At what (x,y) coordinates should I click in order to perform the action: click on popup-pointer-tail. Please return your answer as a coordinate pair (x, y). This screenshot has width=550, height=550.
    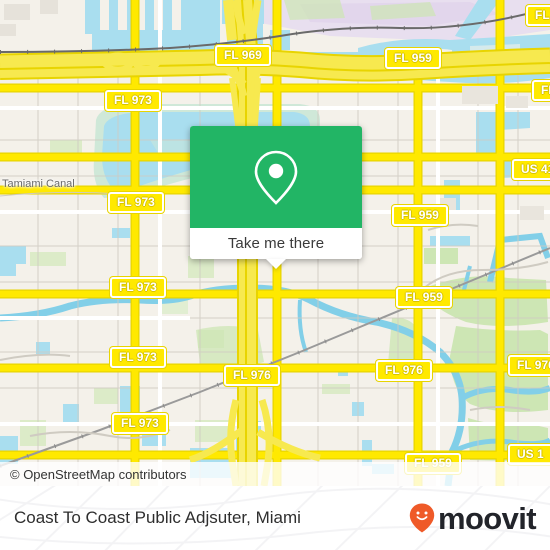
    Looking at the image, I should click on (276, 264).